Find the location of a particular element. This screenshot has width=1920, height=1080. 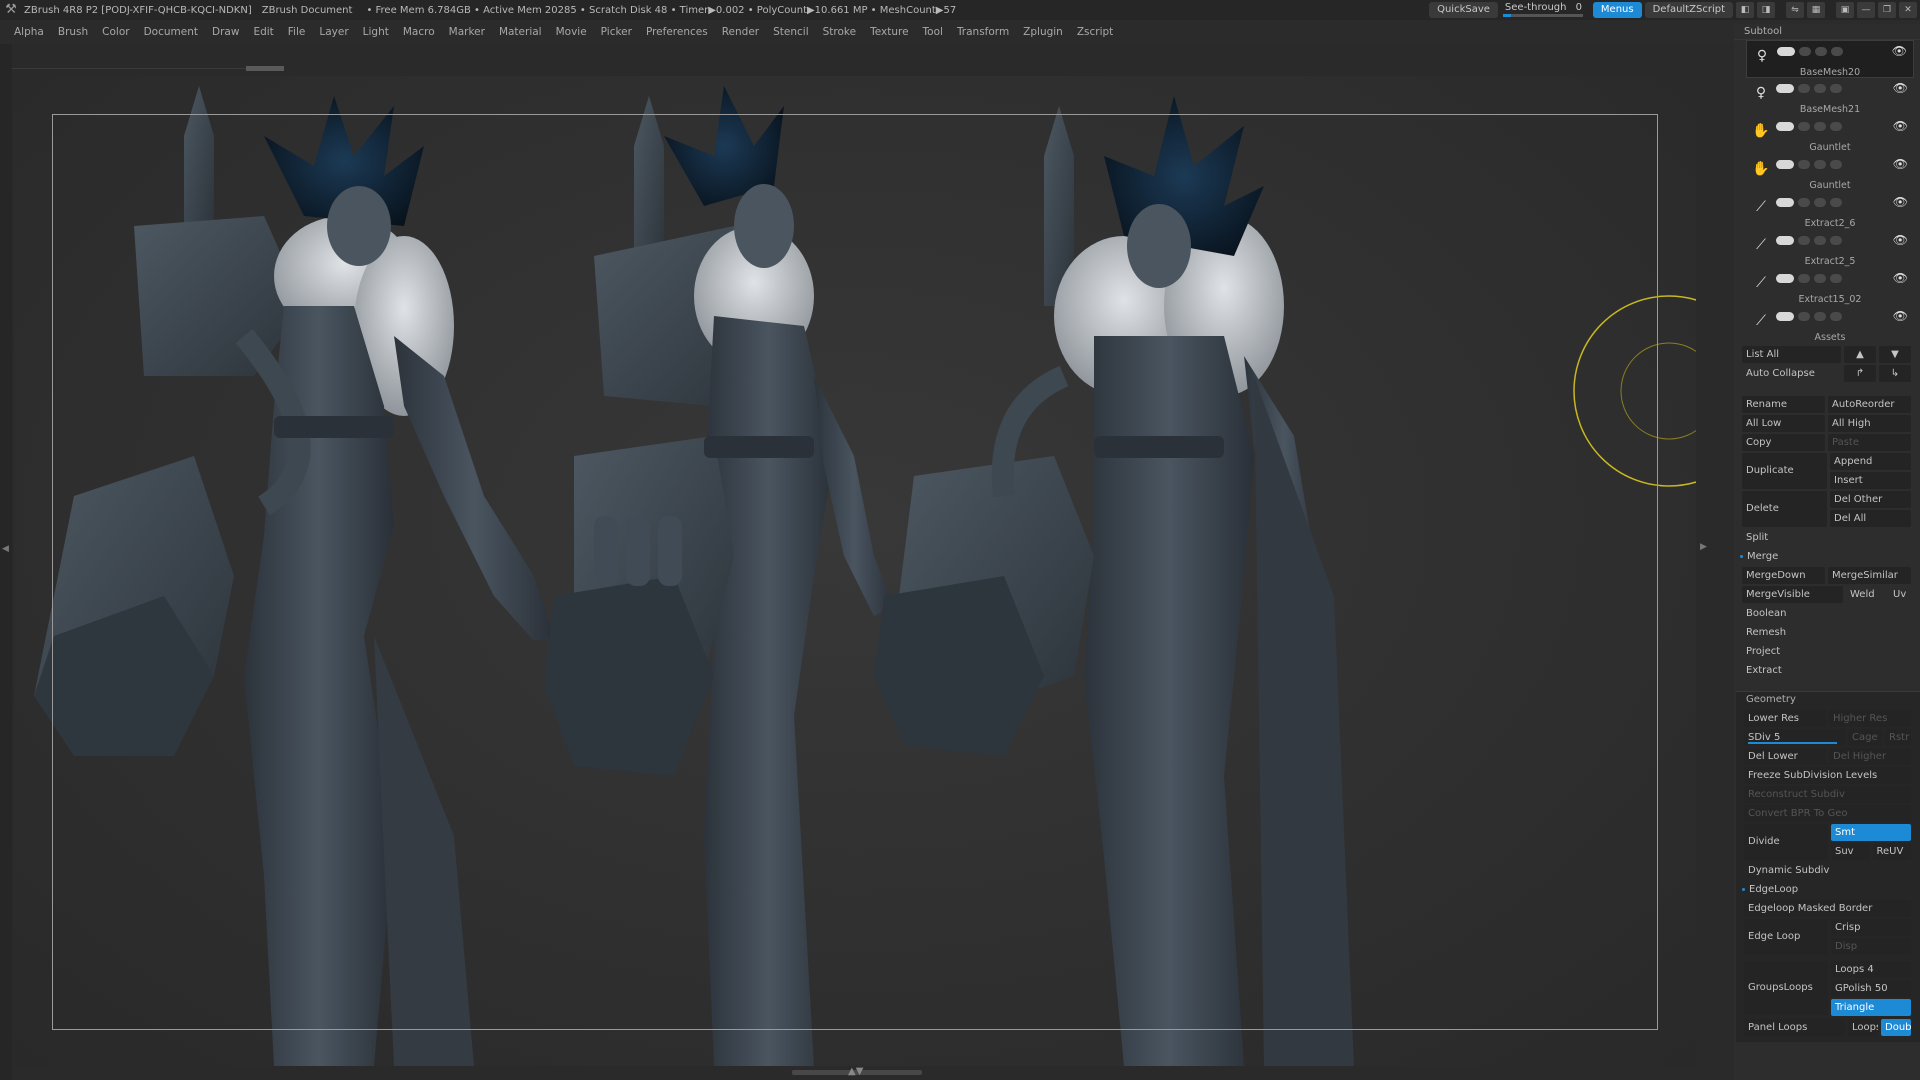

loops-slider: Loops 4 is located at coordinates (1871, 969).